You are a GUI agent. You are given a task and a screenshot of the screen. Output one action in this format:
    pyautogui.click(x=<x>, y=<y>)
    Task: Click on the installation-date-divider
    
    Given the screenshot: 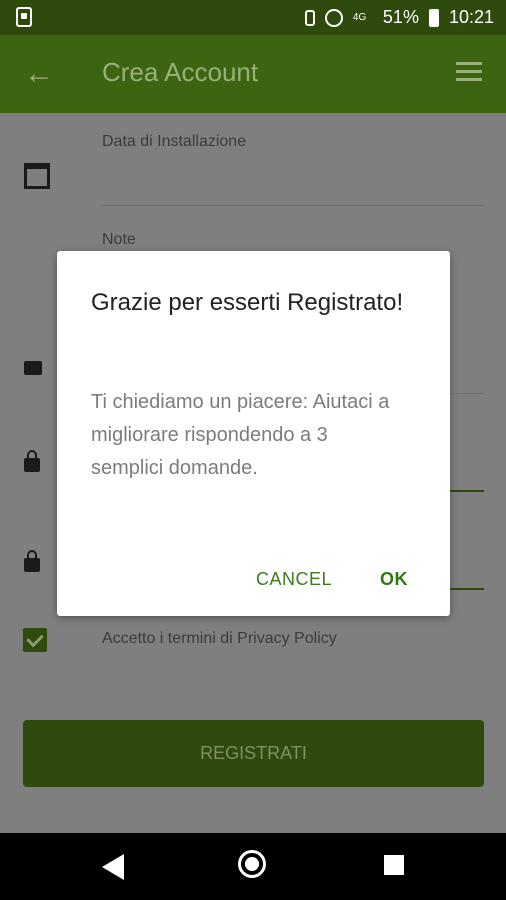 What is the action you would take?
    pyautogui.click(x=293, y=205)
    